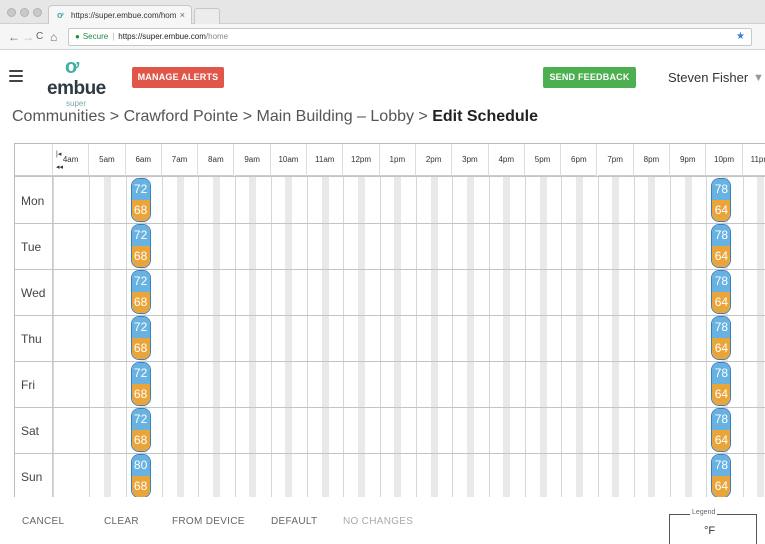 This screenshot has height=544, width=765. Describe the element at coordinates (24, 12) in the screenshot. I see `window-minimize-button` at that location.